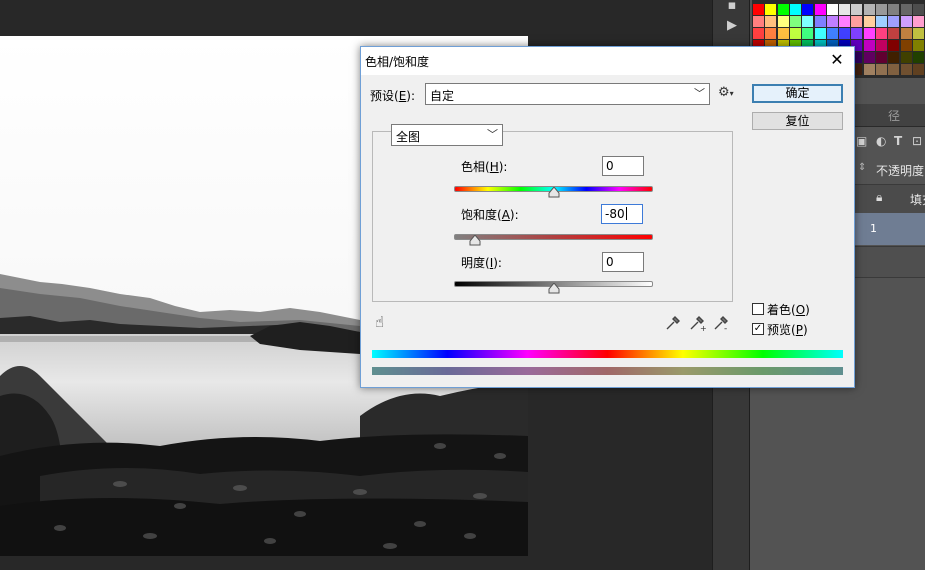  Describe the element at coordinates (623, 166) in the screenshot. I see `hue-input: 0` at that location.